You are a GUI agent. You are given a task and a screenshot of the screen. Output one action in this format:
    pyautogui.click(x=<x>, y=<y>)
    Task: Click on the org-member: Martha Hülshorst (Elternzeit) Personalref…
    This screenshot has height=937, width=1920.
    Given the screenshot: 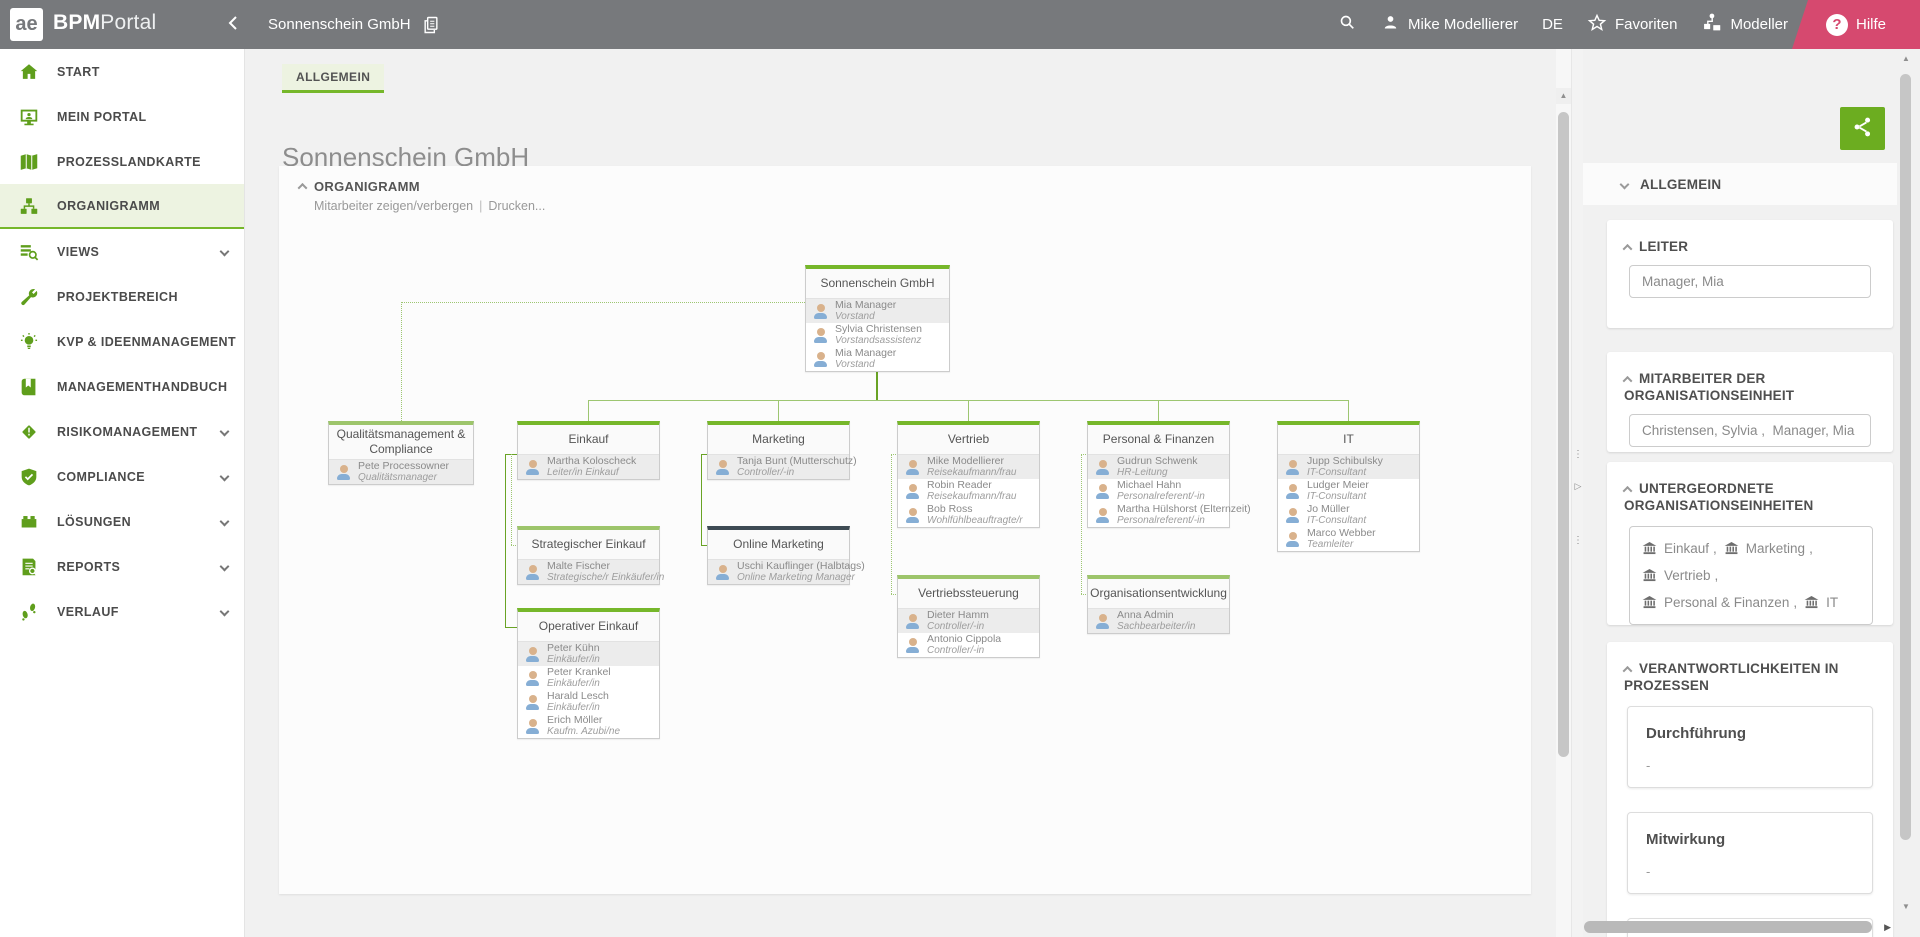 What is the action you would take?
    pyautogui.click(x=1169, y=515)
    